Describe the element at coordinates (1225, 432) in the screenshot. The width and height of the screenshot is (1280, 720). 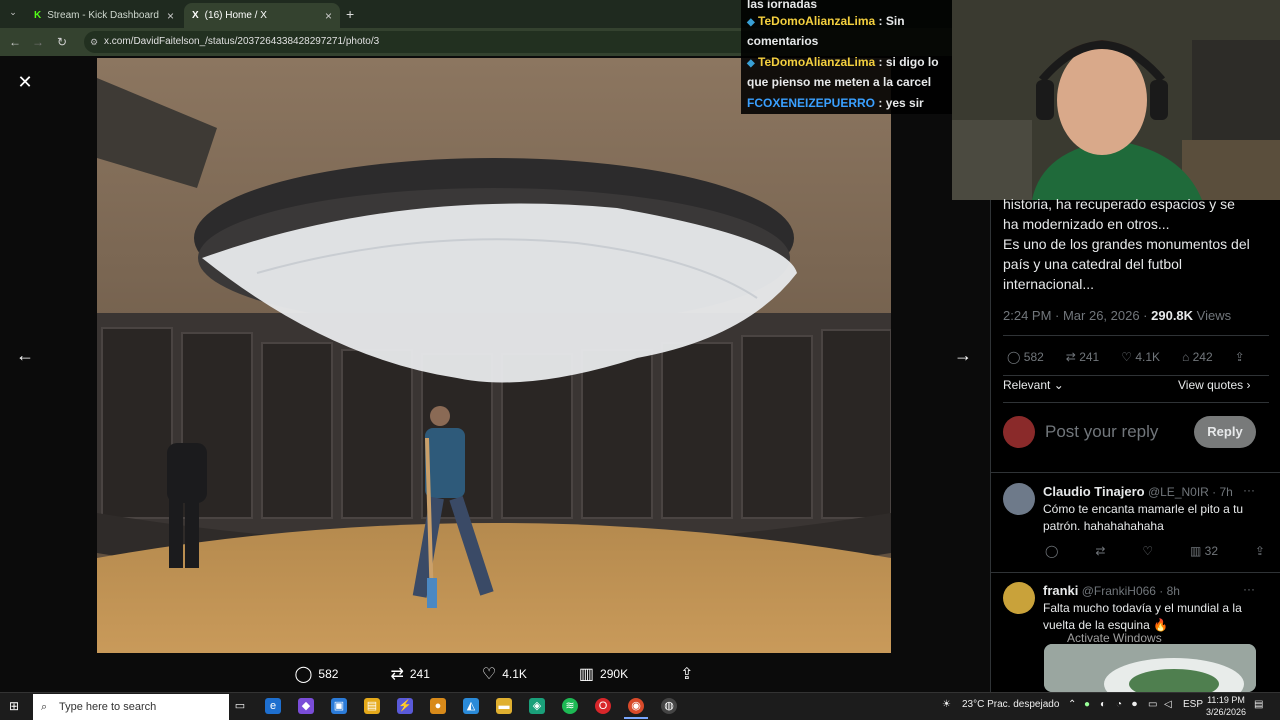
I see `reply-button: Reply` at that location.